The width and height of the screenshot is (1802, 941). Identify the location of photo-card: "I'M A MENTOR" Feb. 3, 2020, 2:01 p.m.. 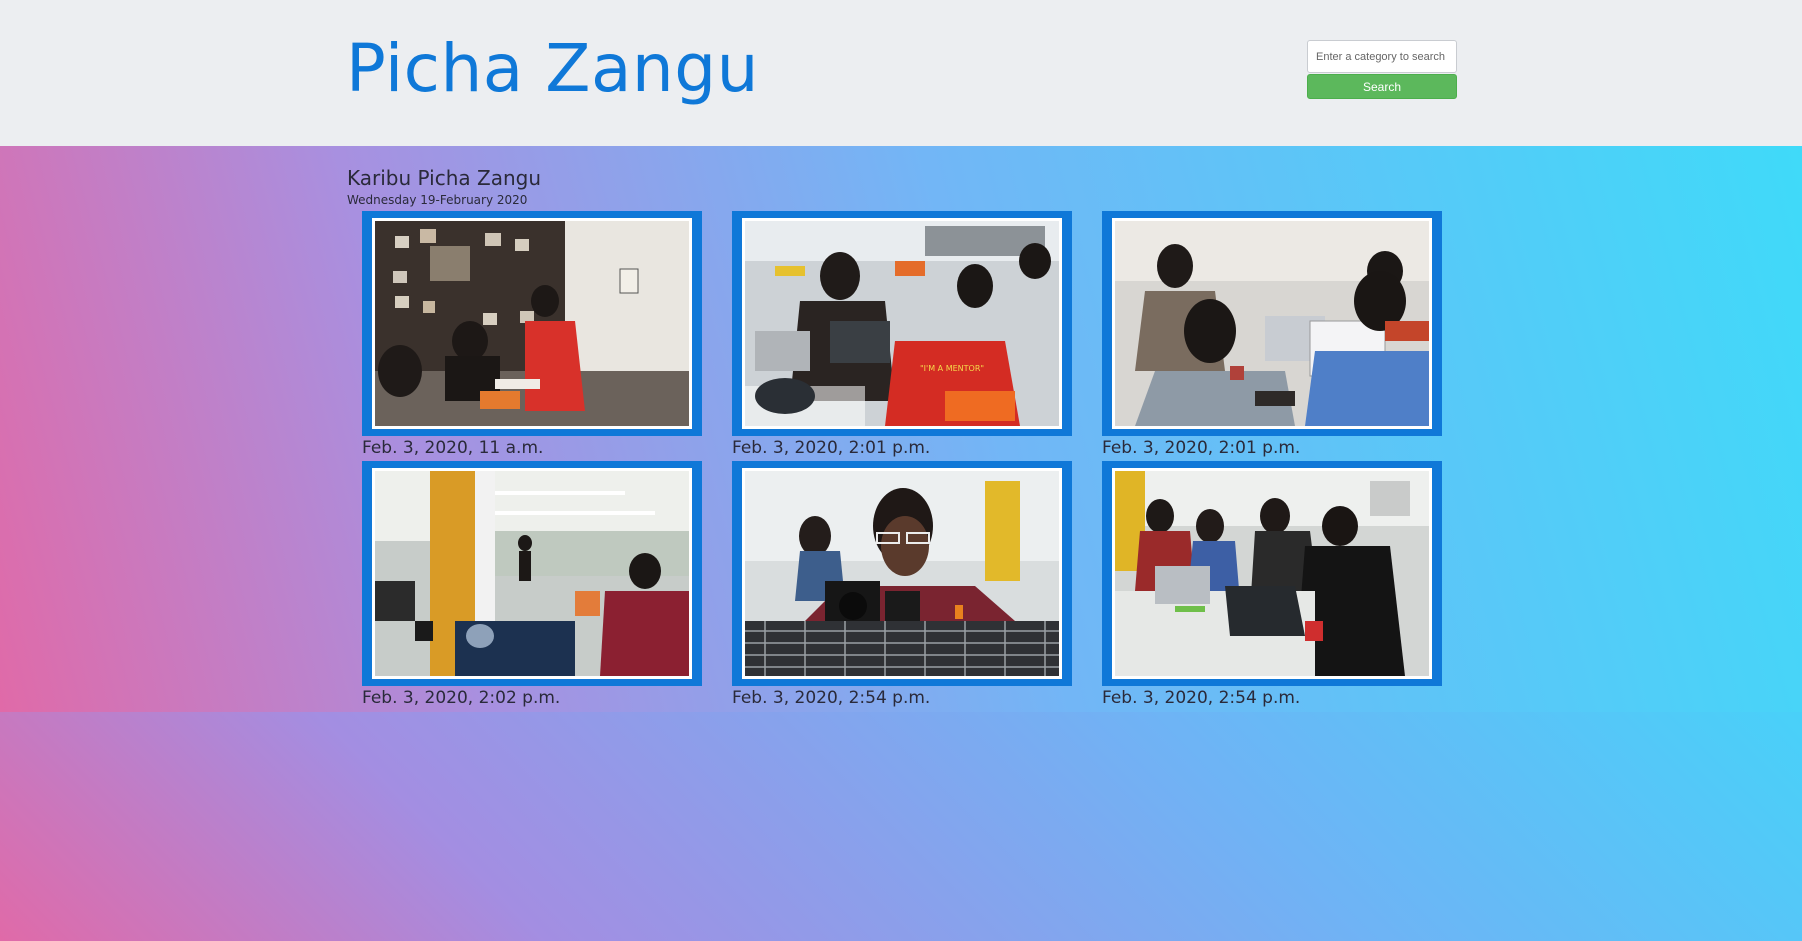
(902, 334).